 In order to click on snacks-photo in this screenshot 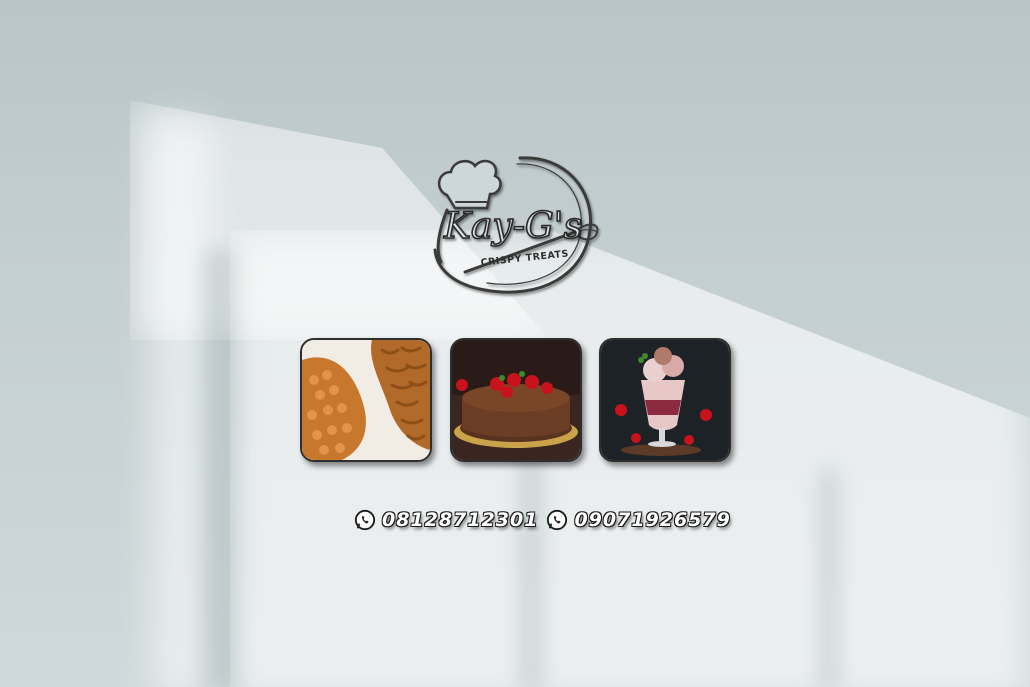, I will do `click(366, 400)`.